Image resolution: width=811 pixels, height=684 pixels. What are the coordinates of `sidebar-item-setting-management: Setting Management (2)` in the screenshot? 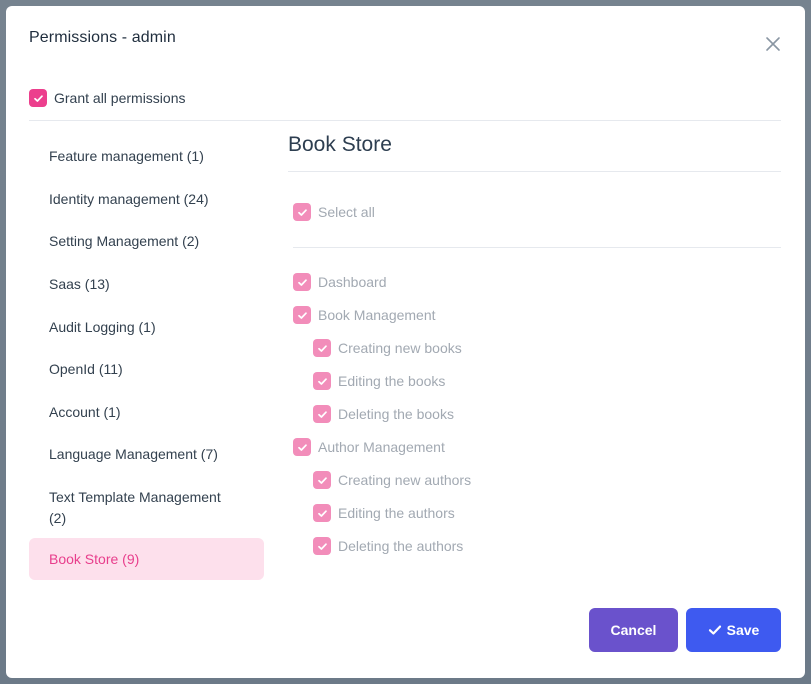 It's located at (146, 241).